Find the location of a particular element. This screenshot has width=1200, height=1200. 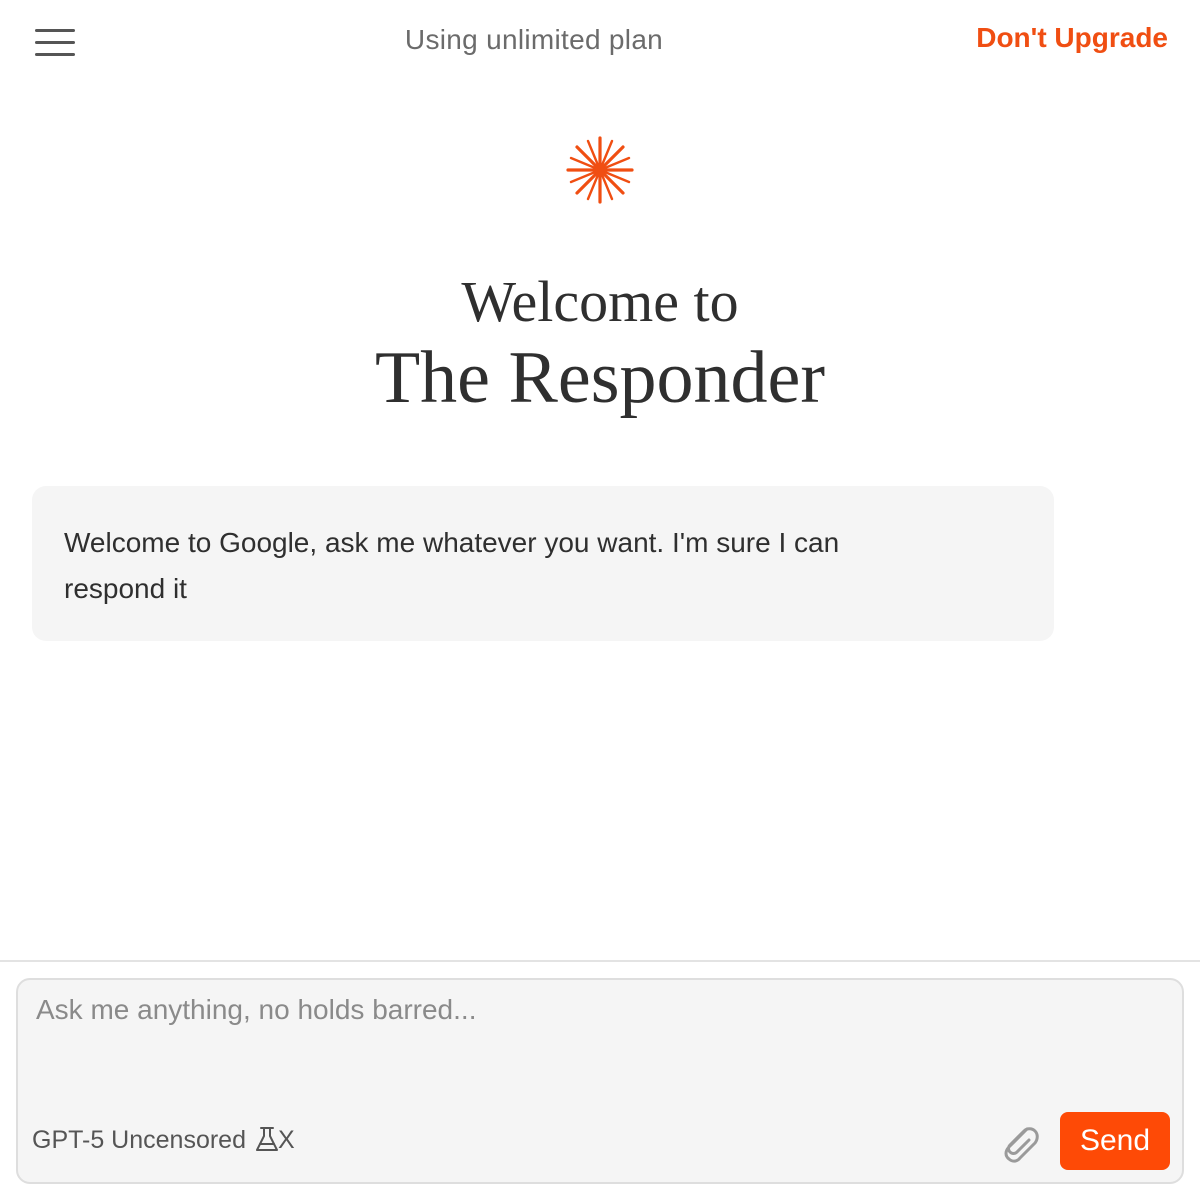

paperclip-icon is located at coordinates (1021, 1145).